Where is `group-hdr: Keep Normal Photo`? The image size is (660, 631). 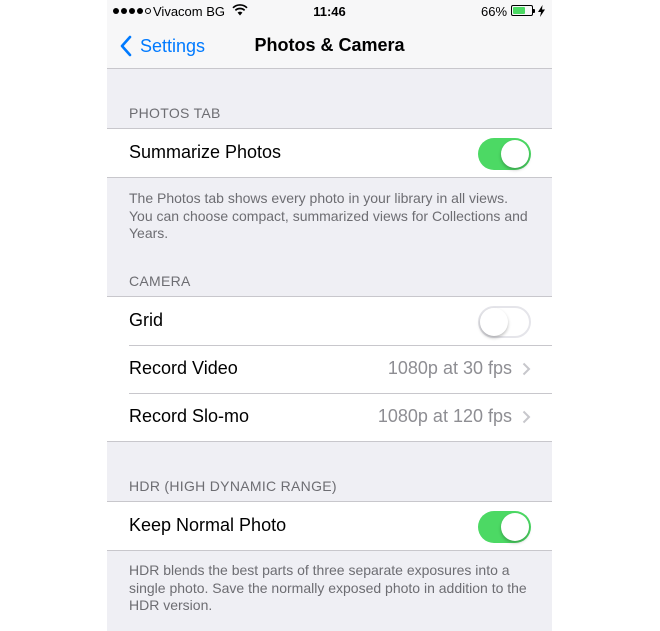 group-hdr: Keep Normal Photo is located at coordinates (329, 526).